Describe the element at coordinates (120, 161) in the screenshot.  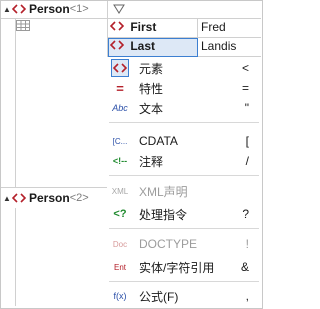
I see `comment-icon: <!--` at that location.